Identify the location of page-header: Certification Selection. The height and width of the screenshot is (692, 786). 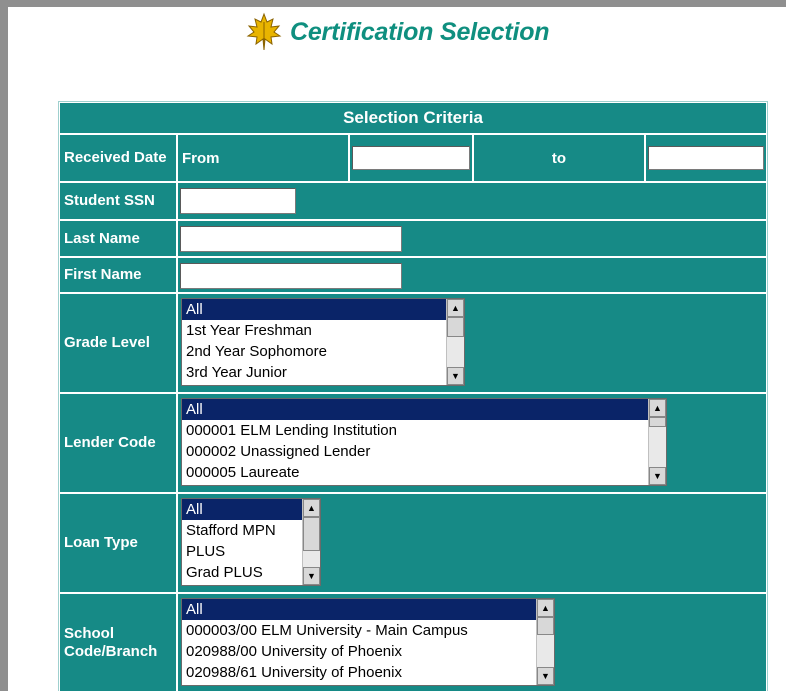
(398, 32).